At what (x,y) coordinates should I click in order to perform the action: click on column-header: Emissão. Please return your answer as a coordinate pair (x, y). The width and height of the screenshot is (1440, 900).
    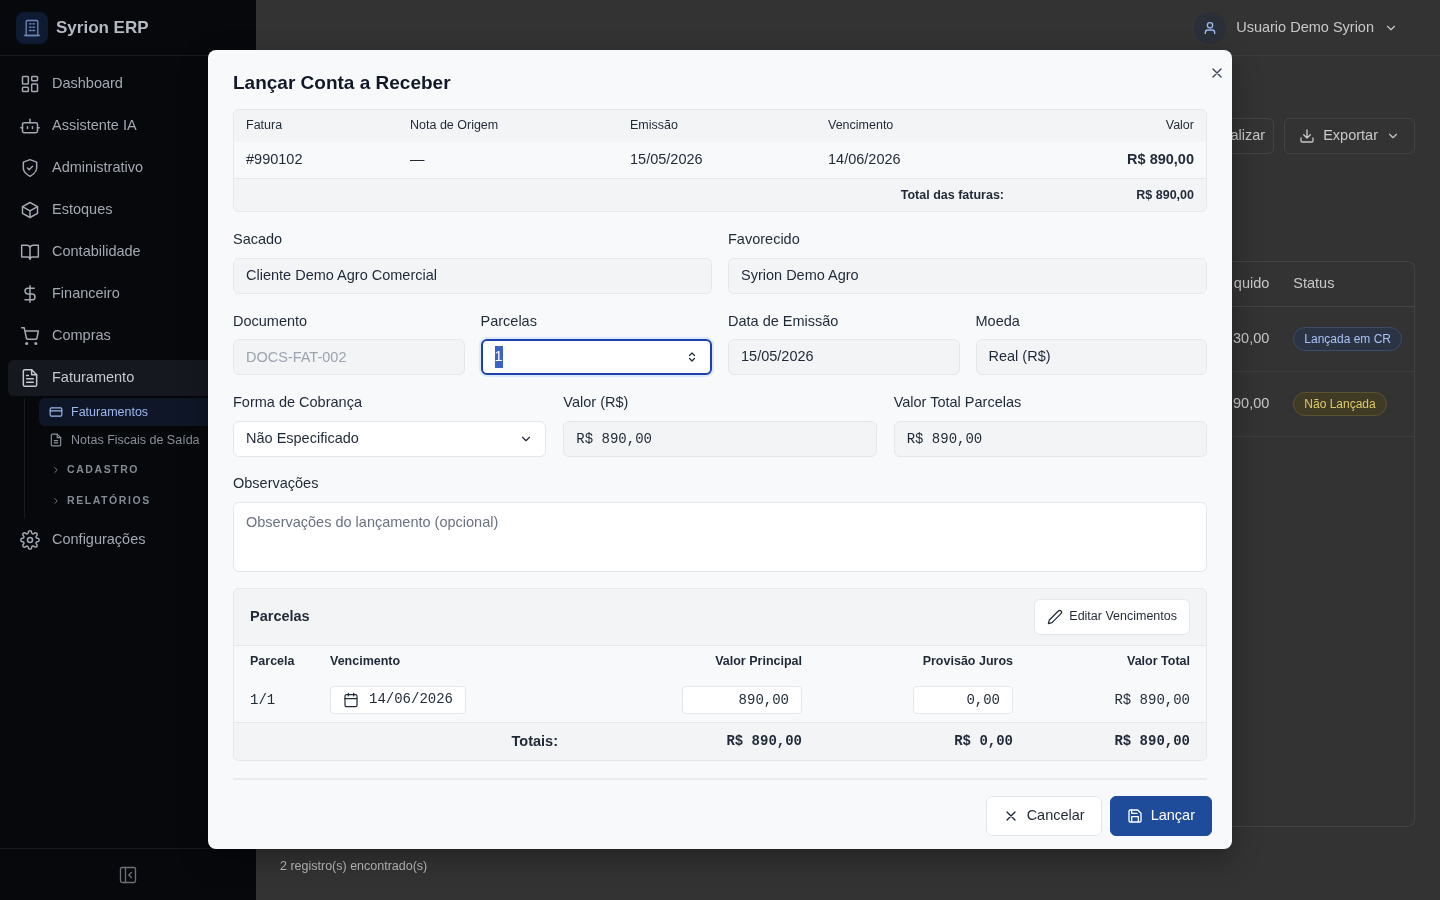
    Looking at the image, I should click on (717, 125).